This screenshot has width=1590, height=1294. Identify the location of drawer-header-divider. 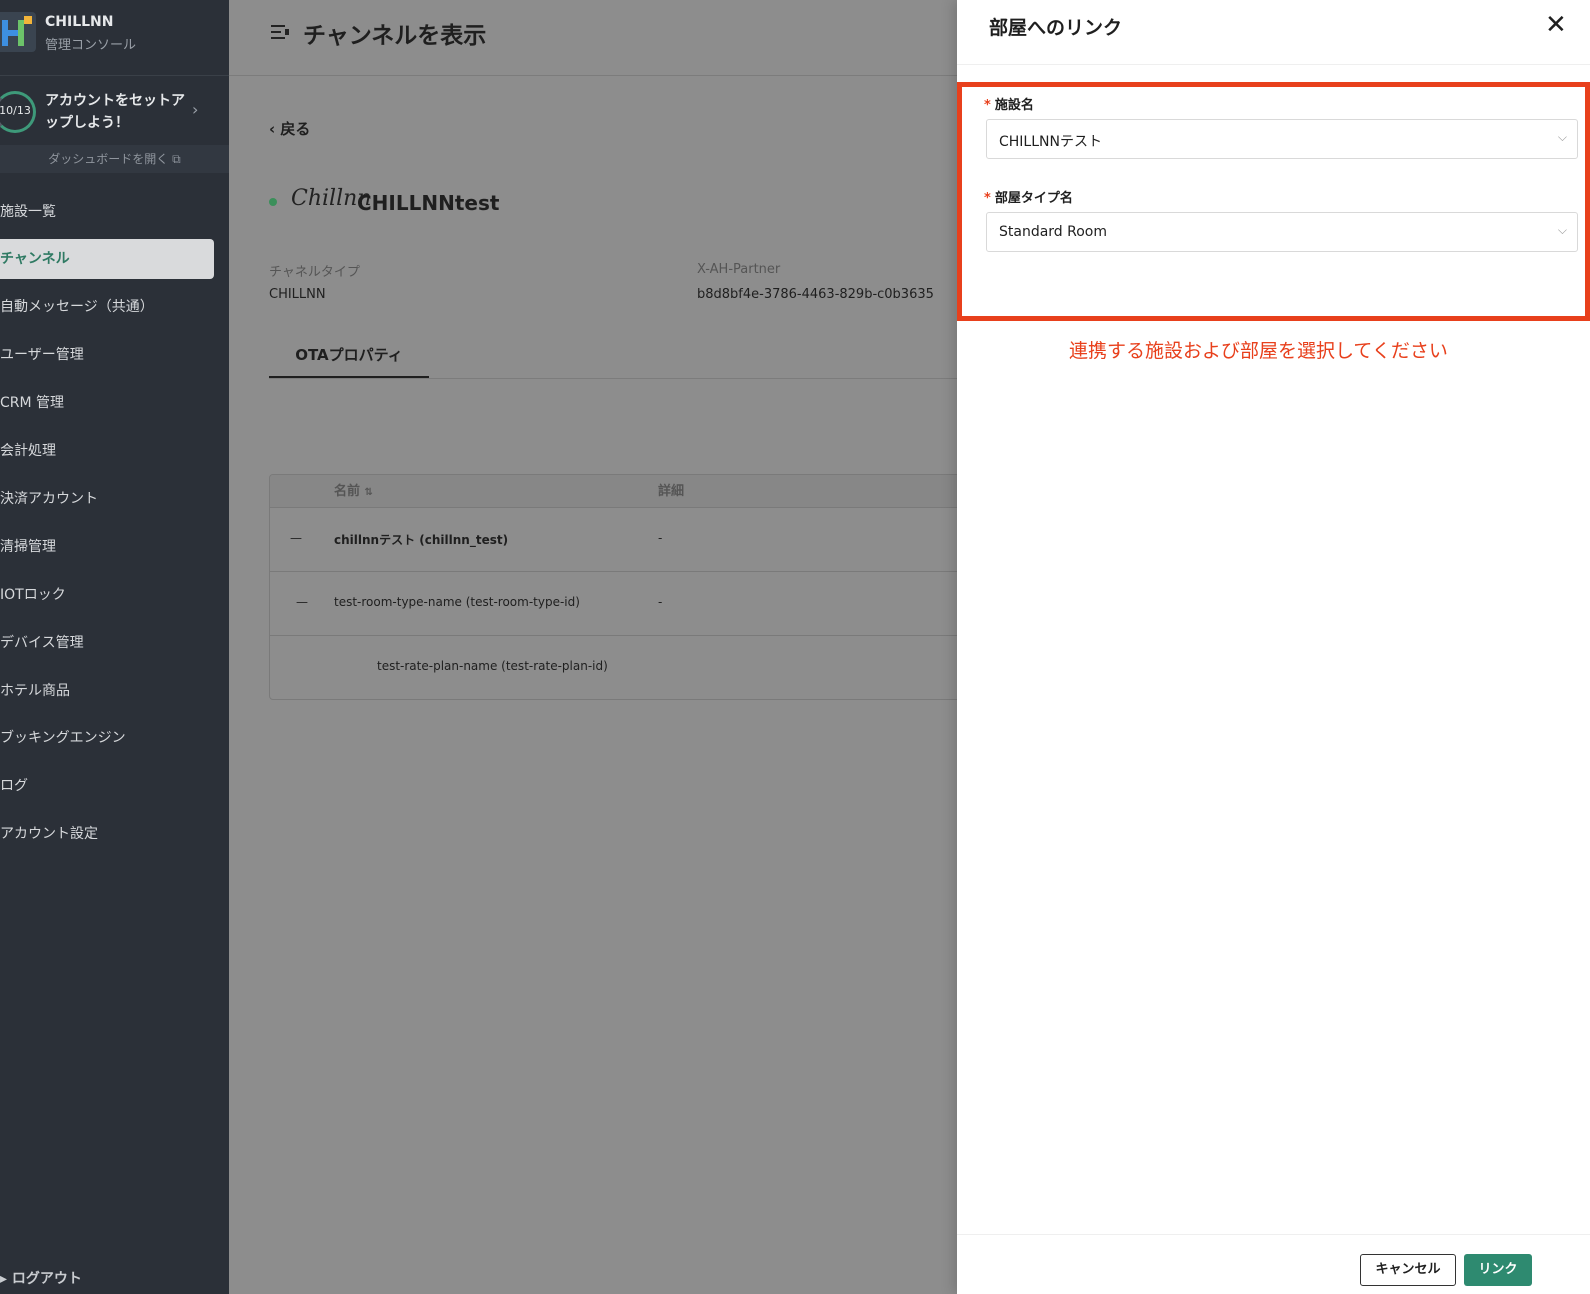
(1273, 64).